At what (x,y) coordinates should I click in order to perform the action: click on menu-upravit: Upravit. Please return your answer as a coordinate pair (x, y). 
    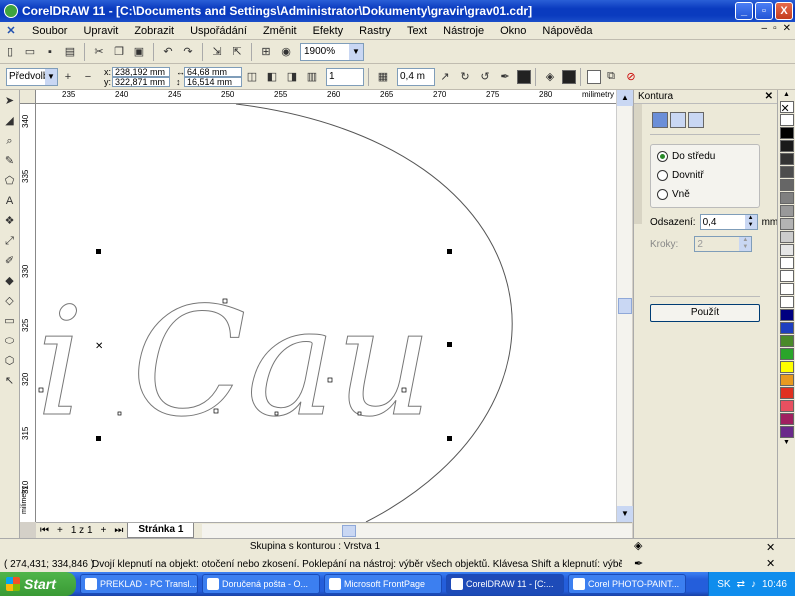
    Looking at the image, I should click on (100, 31).